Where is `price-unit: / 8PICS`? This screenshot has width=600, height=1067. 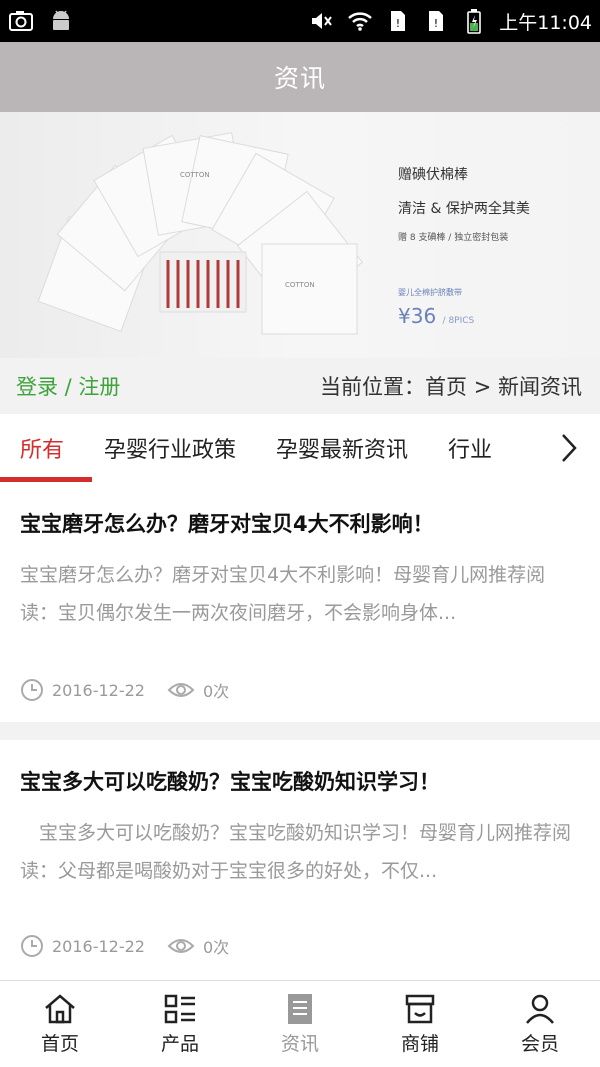 price-unit: / 8PICS is located at coordinates (458, 321).